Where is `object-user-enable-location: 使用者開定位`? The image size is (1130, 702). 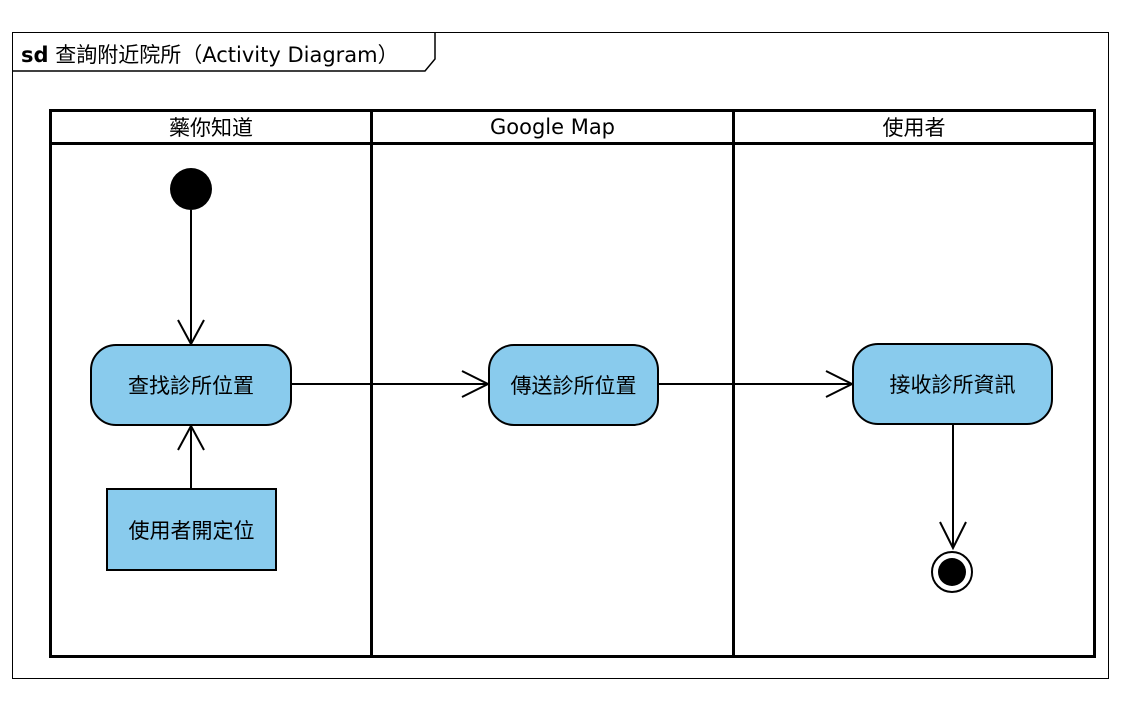 object-user-enable-location: 使用者開定位 is located at coordinates (191, 529).